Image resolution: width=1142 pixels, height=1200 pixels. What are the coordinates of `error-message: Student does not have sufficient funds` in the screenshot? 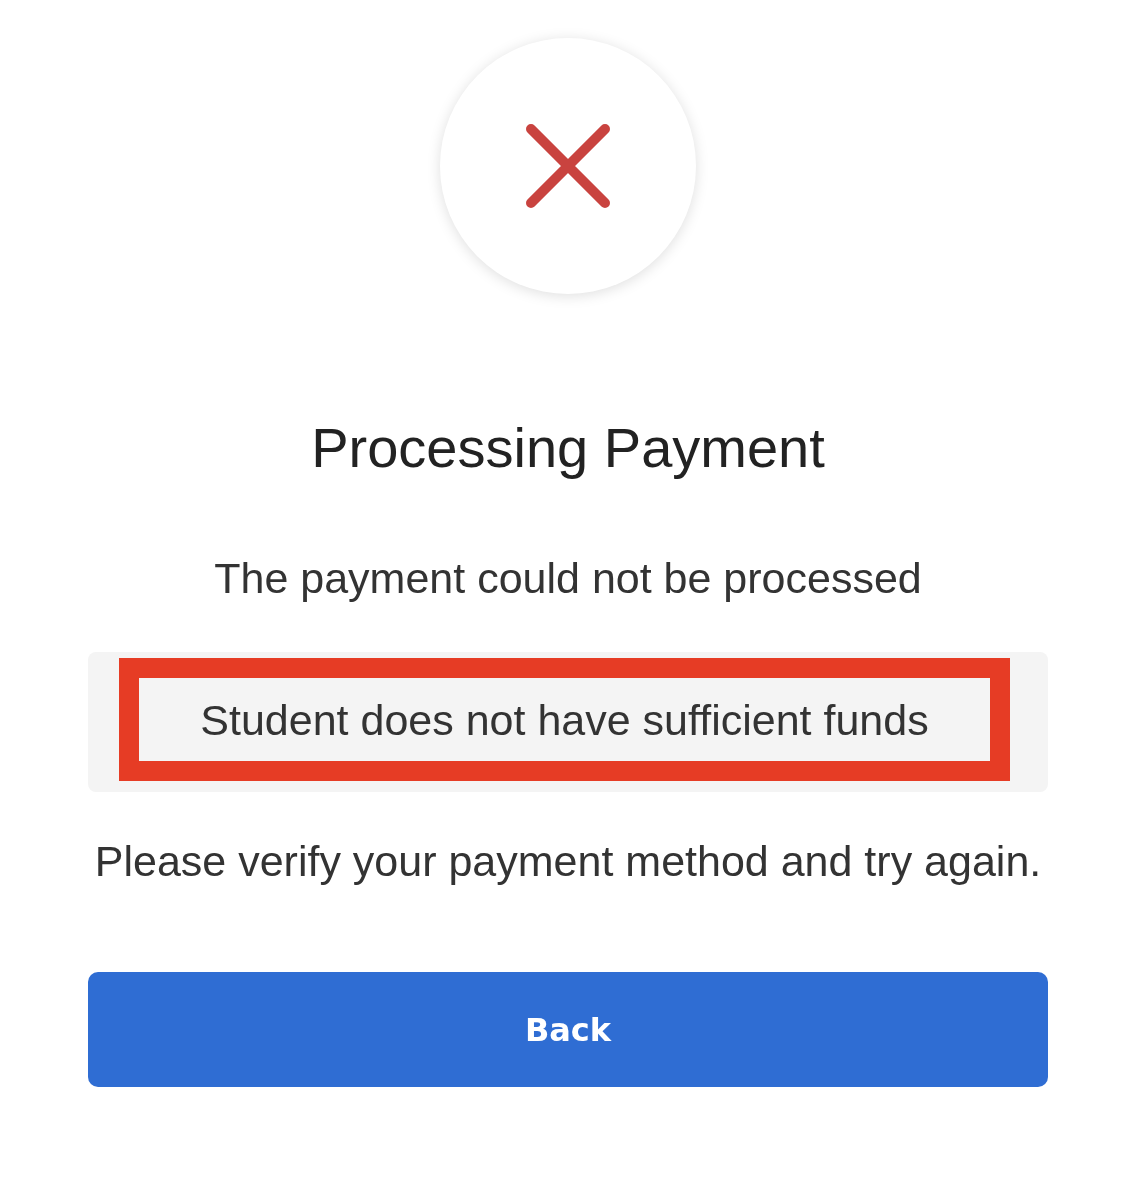 It's located at (564, 719).